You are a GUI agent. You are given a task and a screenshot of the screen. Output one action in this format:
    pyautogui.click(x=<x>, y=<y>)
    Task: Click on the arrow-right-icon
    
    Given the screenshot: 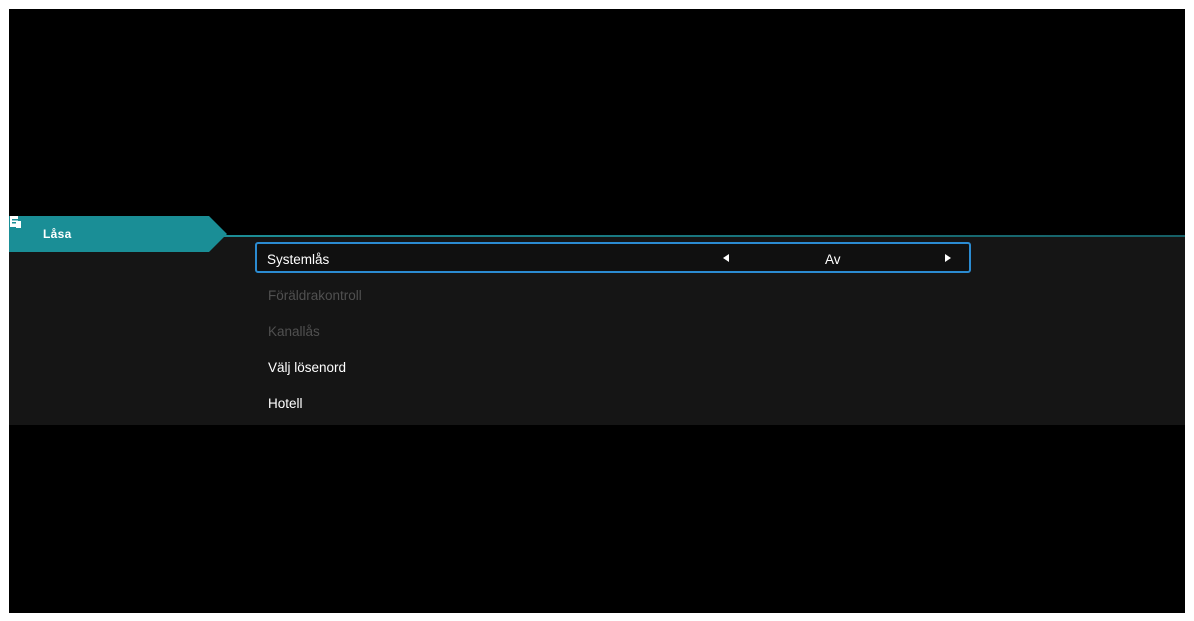 What is the action you would take?
    pyautogui.click(x=948, y=258)
    